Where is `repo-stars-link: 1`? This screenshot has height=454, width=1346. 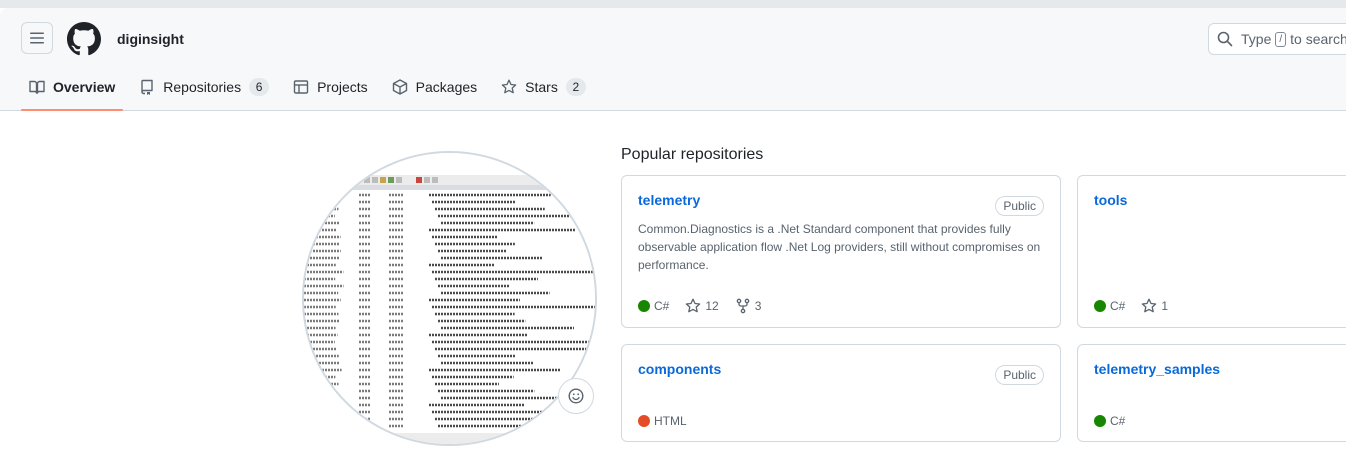 repo-stars-link: 1 is located at coordinates (1154, 306).